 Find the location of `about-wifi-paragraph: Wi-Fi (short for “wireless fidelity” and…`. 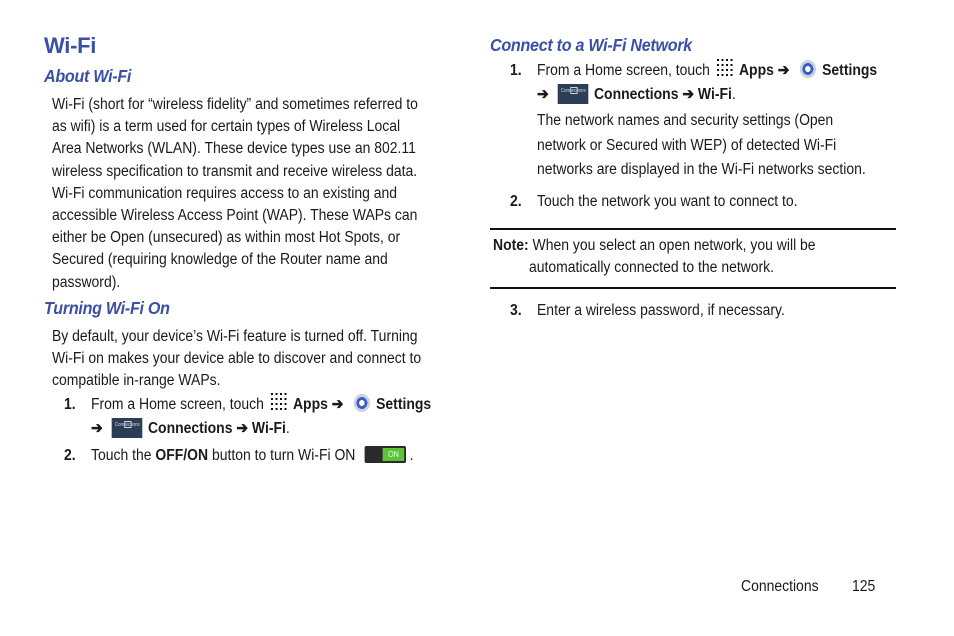

about-wifi-paragraph: Wi-Fi (short for “wireless fidelity” and… is located at coordinates (235, 194).